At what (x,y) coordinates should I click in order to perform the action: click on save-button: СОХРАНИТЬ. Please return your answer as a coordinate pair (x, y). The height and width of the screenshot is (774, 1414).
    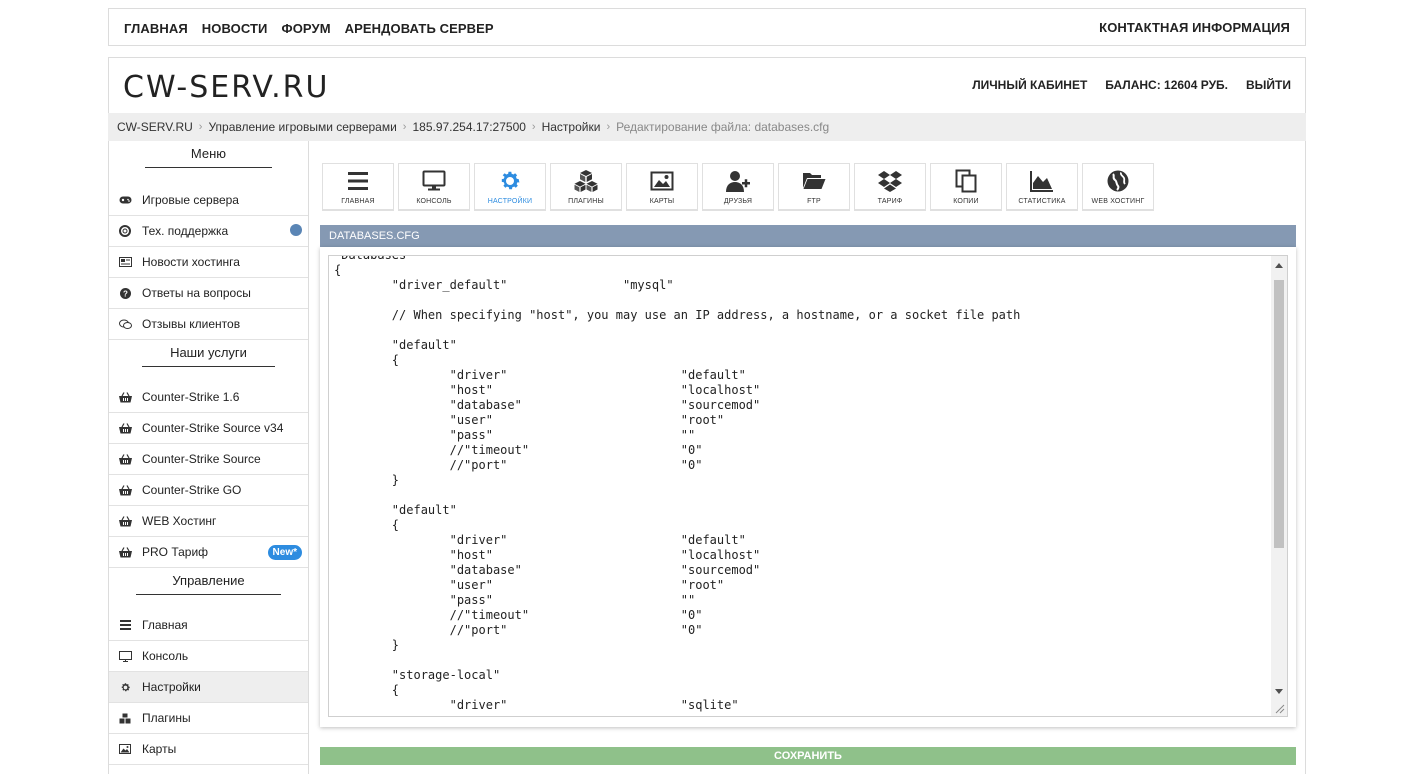
    Looking at the image, I should click on (808, 756).